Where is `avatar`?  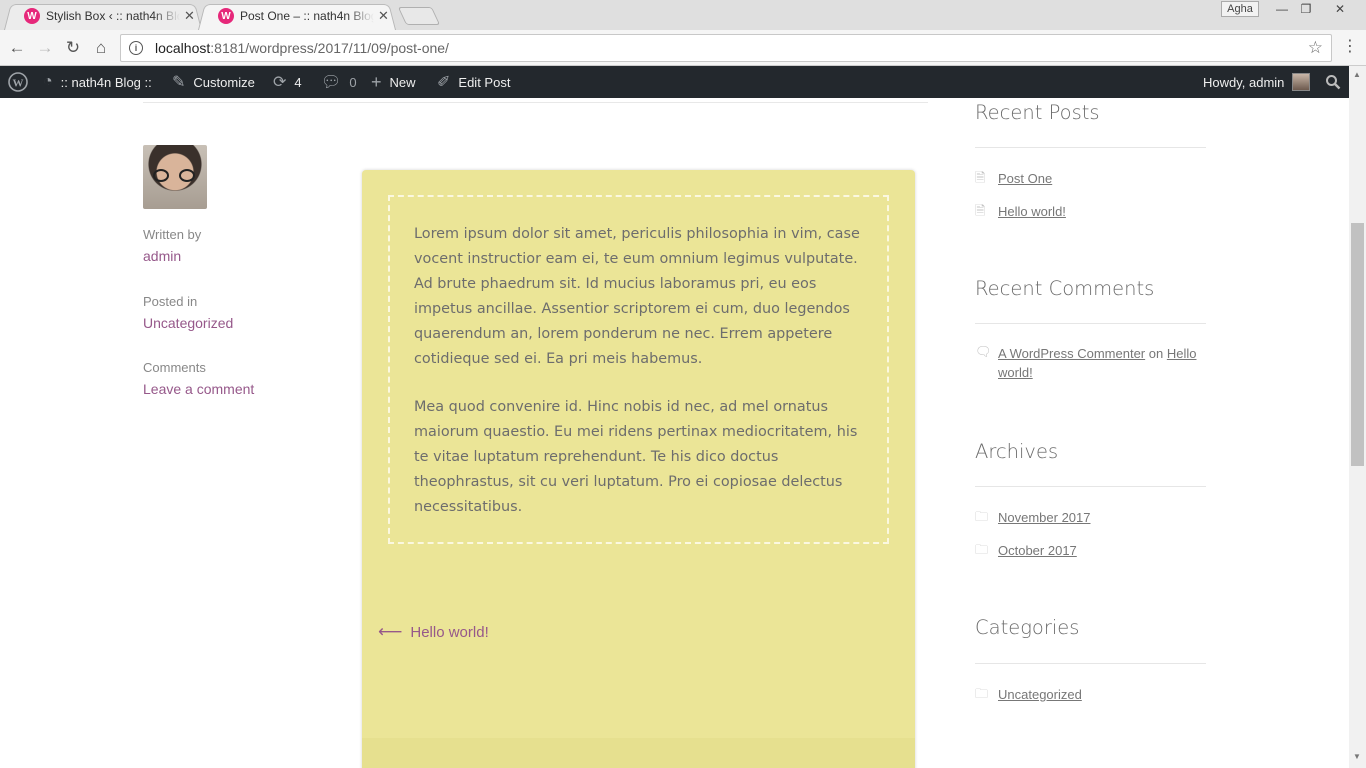
avatar is located at coordinates (1301, 82).